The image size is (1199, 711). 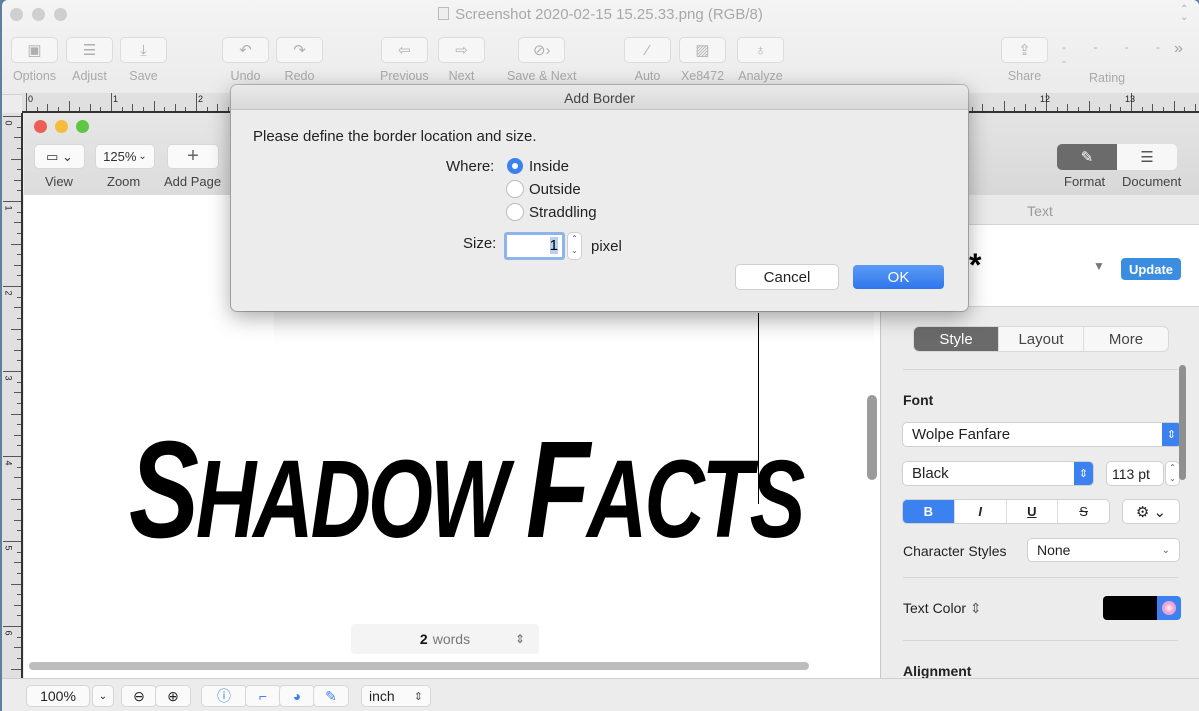 I want to click on undo-button: ↶ Undo, so click(x=245, y=60).